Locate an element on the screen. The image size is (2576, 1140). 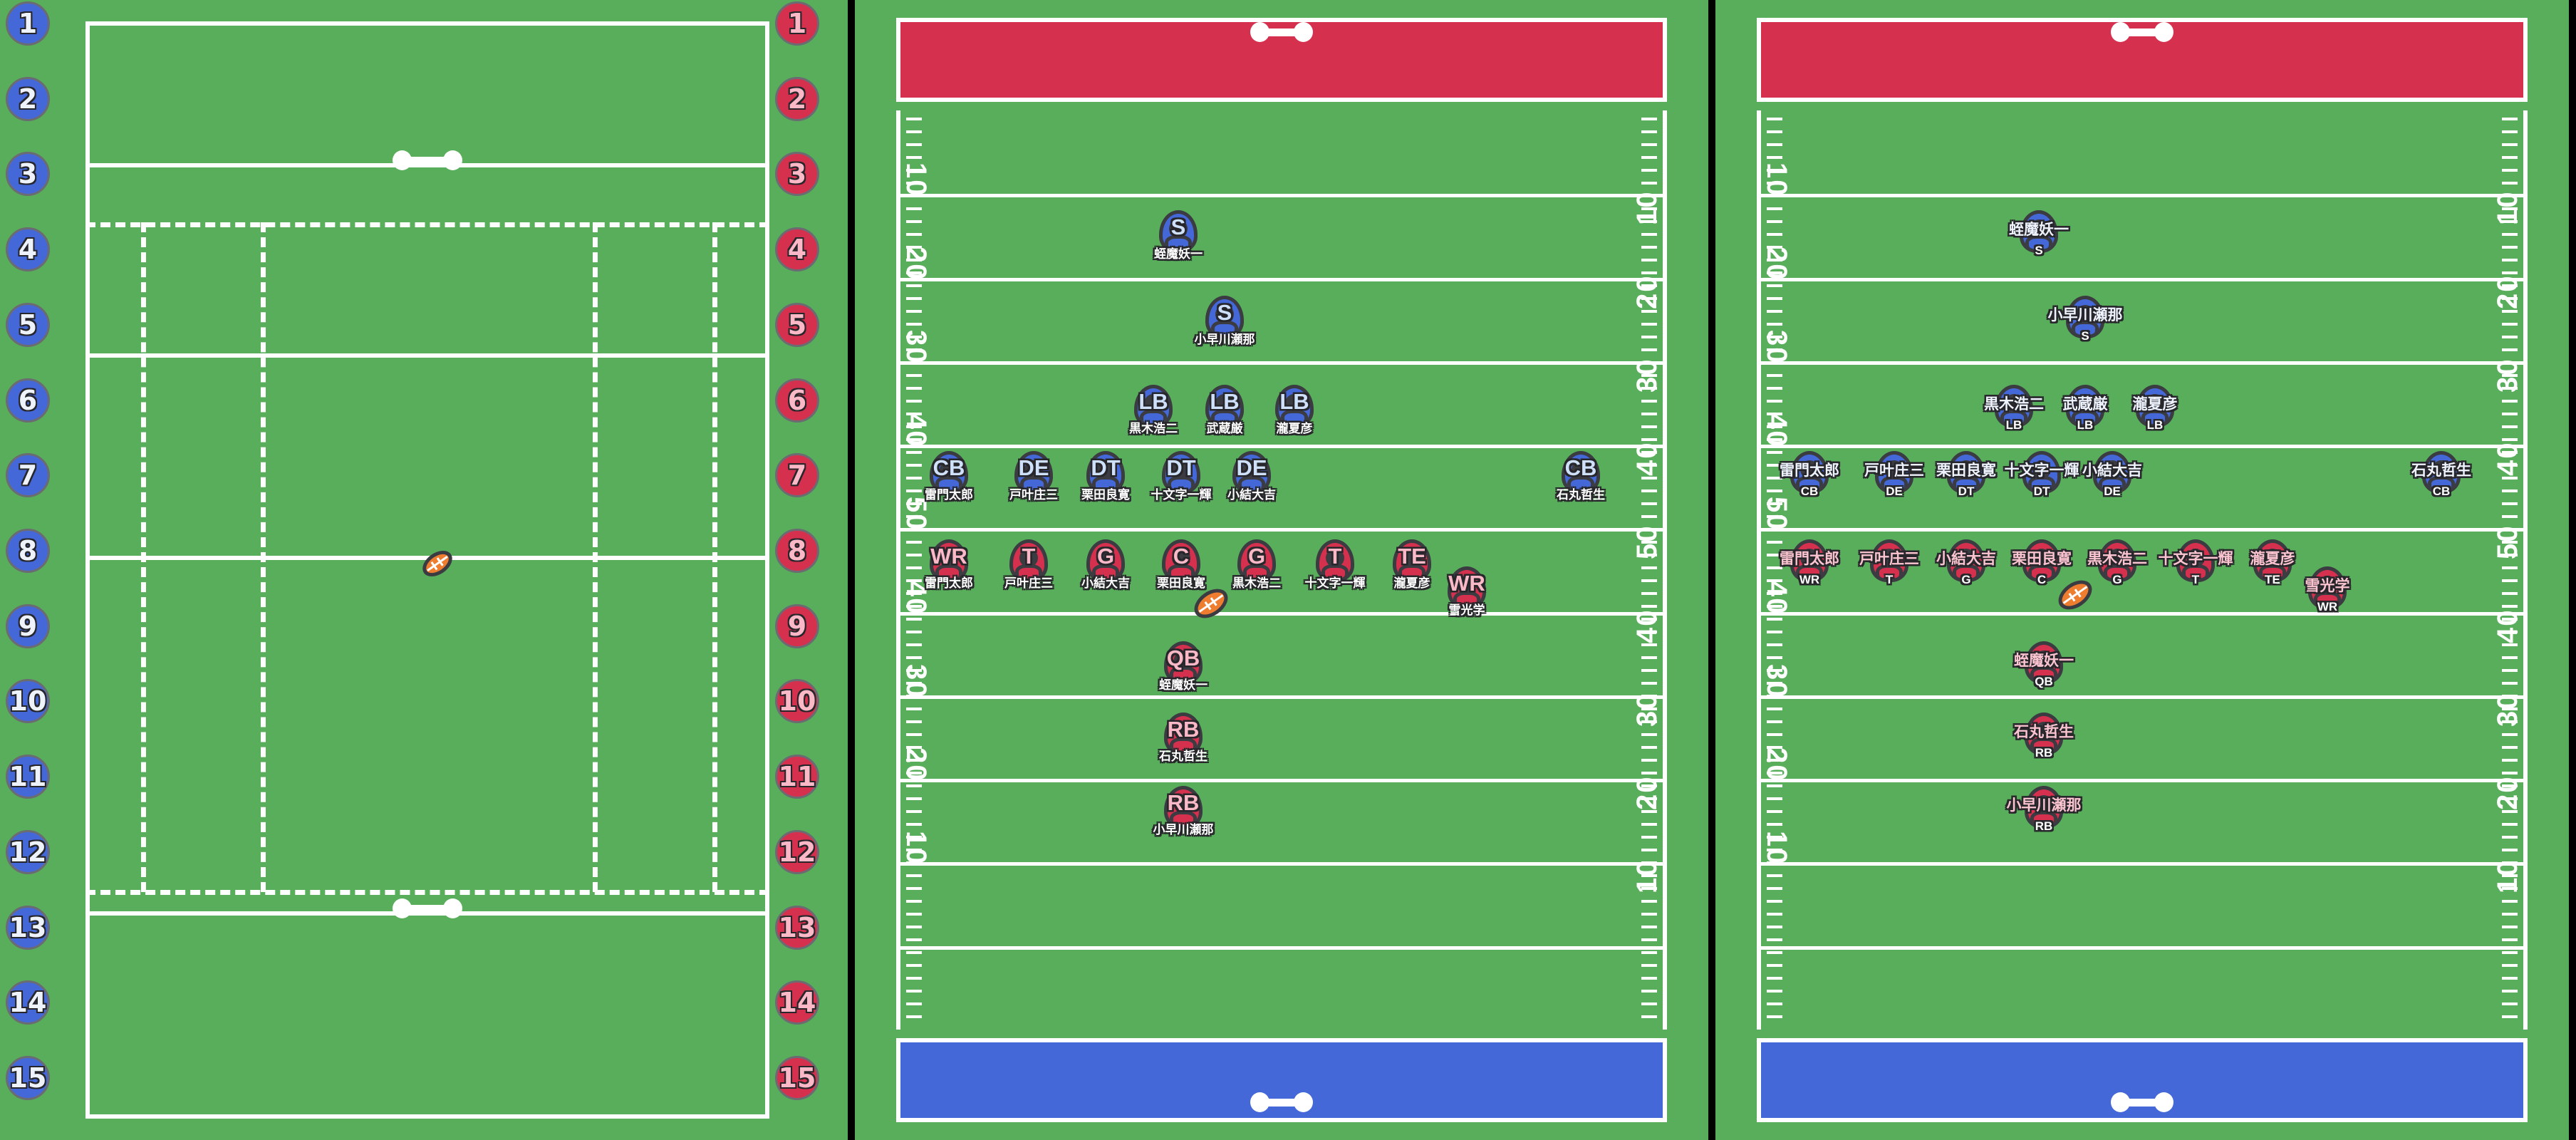
goalpost-bottom-icon is located at coordinates (1281, 1102).